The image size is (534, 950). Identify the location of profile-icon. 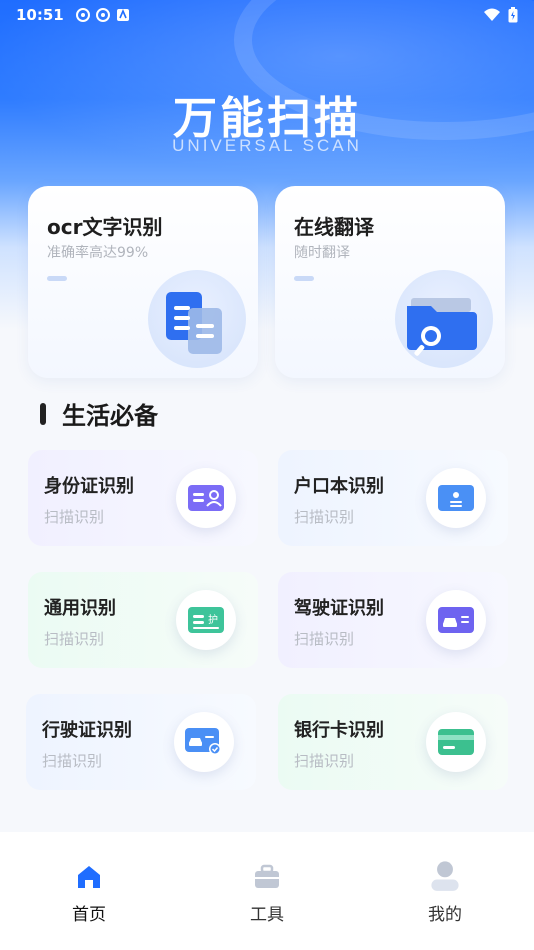
(445, 876).